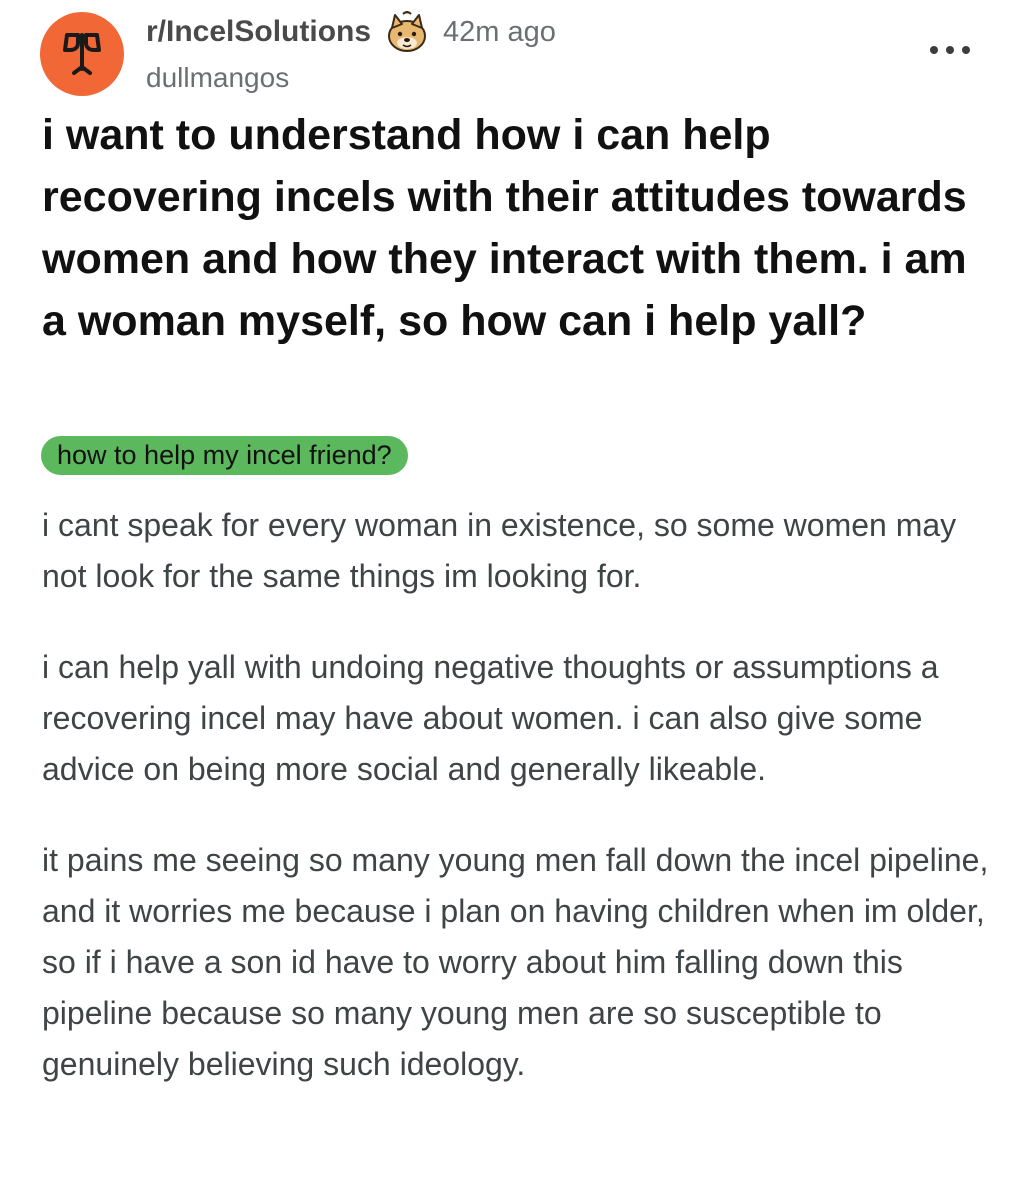 This screenshot has height=1200, width=1030. I want to click on post-header: r/IncelSolutions 42m ago dullmangos, so click(515, 56).